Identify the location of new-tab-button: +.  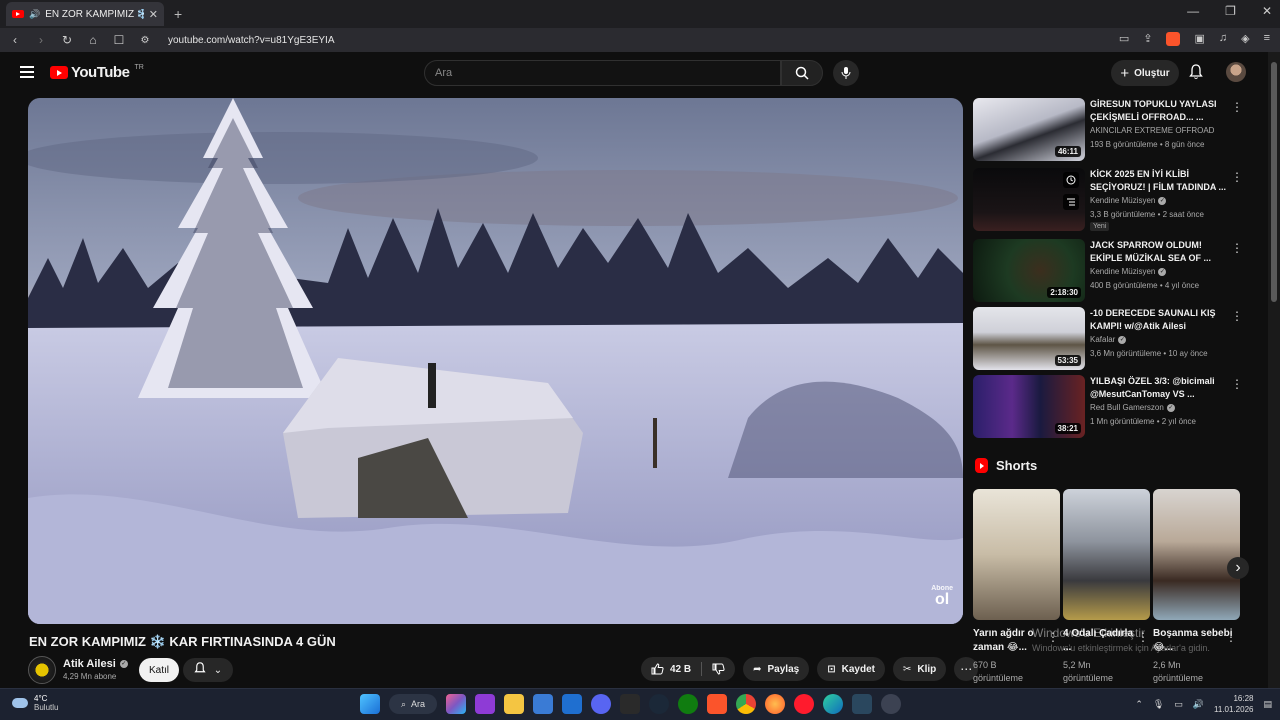
(178, 14).